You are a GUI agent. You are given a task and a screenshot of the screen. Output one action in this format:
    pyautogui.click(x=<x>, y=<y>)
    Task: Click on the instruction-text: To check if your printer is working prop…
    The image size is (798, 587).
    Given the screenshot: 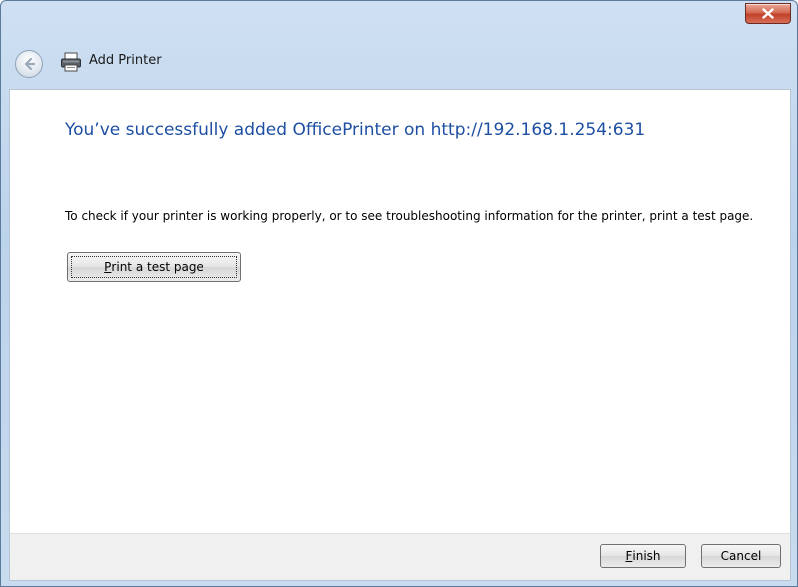 What is the action you would take?
    pyautogui.click(x=409, y=216)
    